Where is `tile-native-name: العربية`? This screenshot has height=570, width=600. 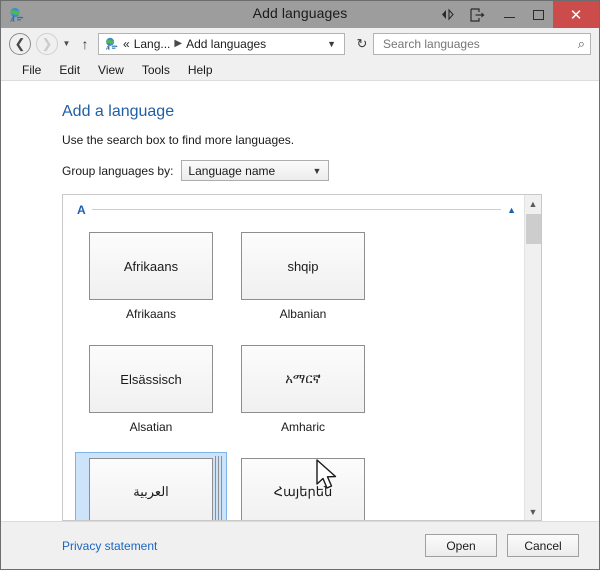 tile-native-name: العربية is located at coordinates (151, 491).